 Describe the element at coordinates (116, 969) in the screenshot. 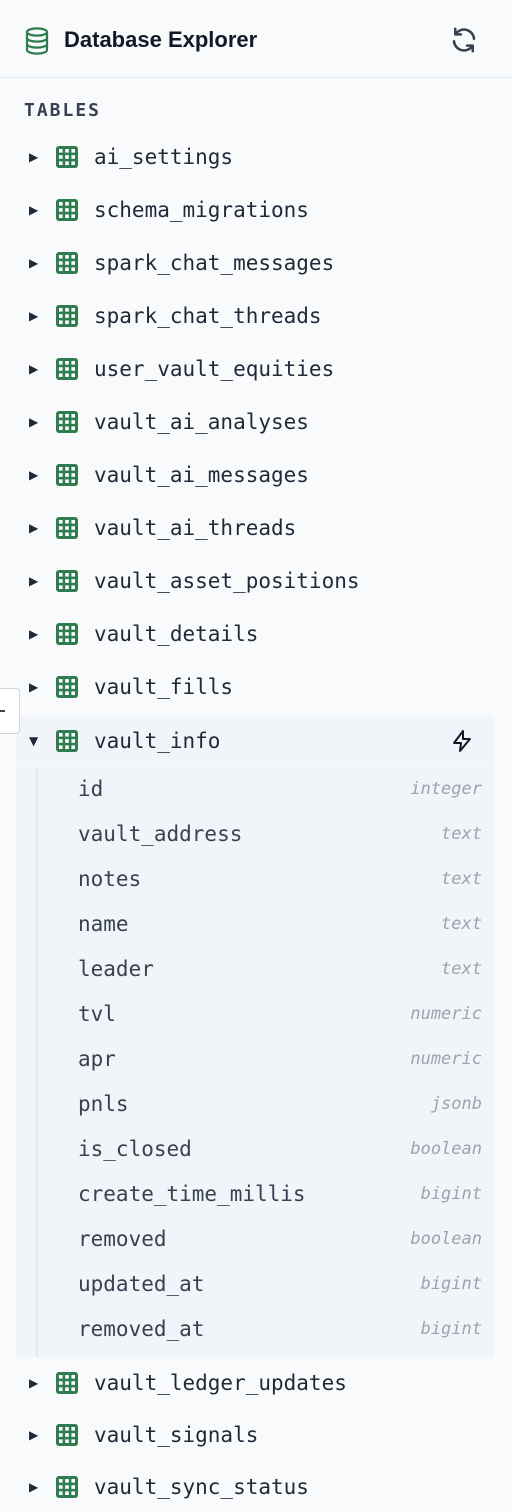

I see `column-name: leader` at that location.